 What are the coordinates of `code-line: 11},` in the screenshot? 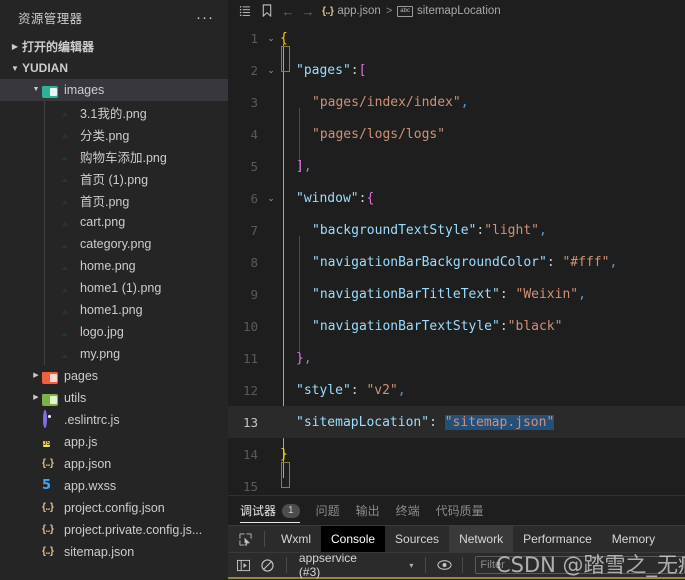 It's located at (456, 358).